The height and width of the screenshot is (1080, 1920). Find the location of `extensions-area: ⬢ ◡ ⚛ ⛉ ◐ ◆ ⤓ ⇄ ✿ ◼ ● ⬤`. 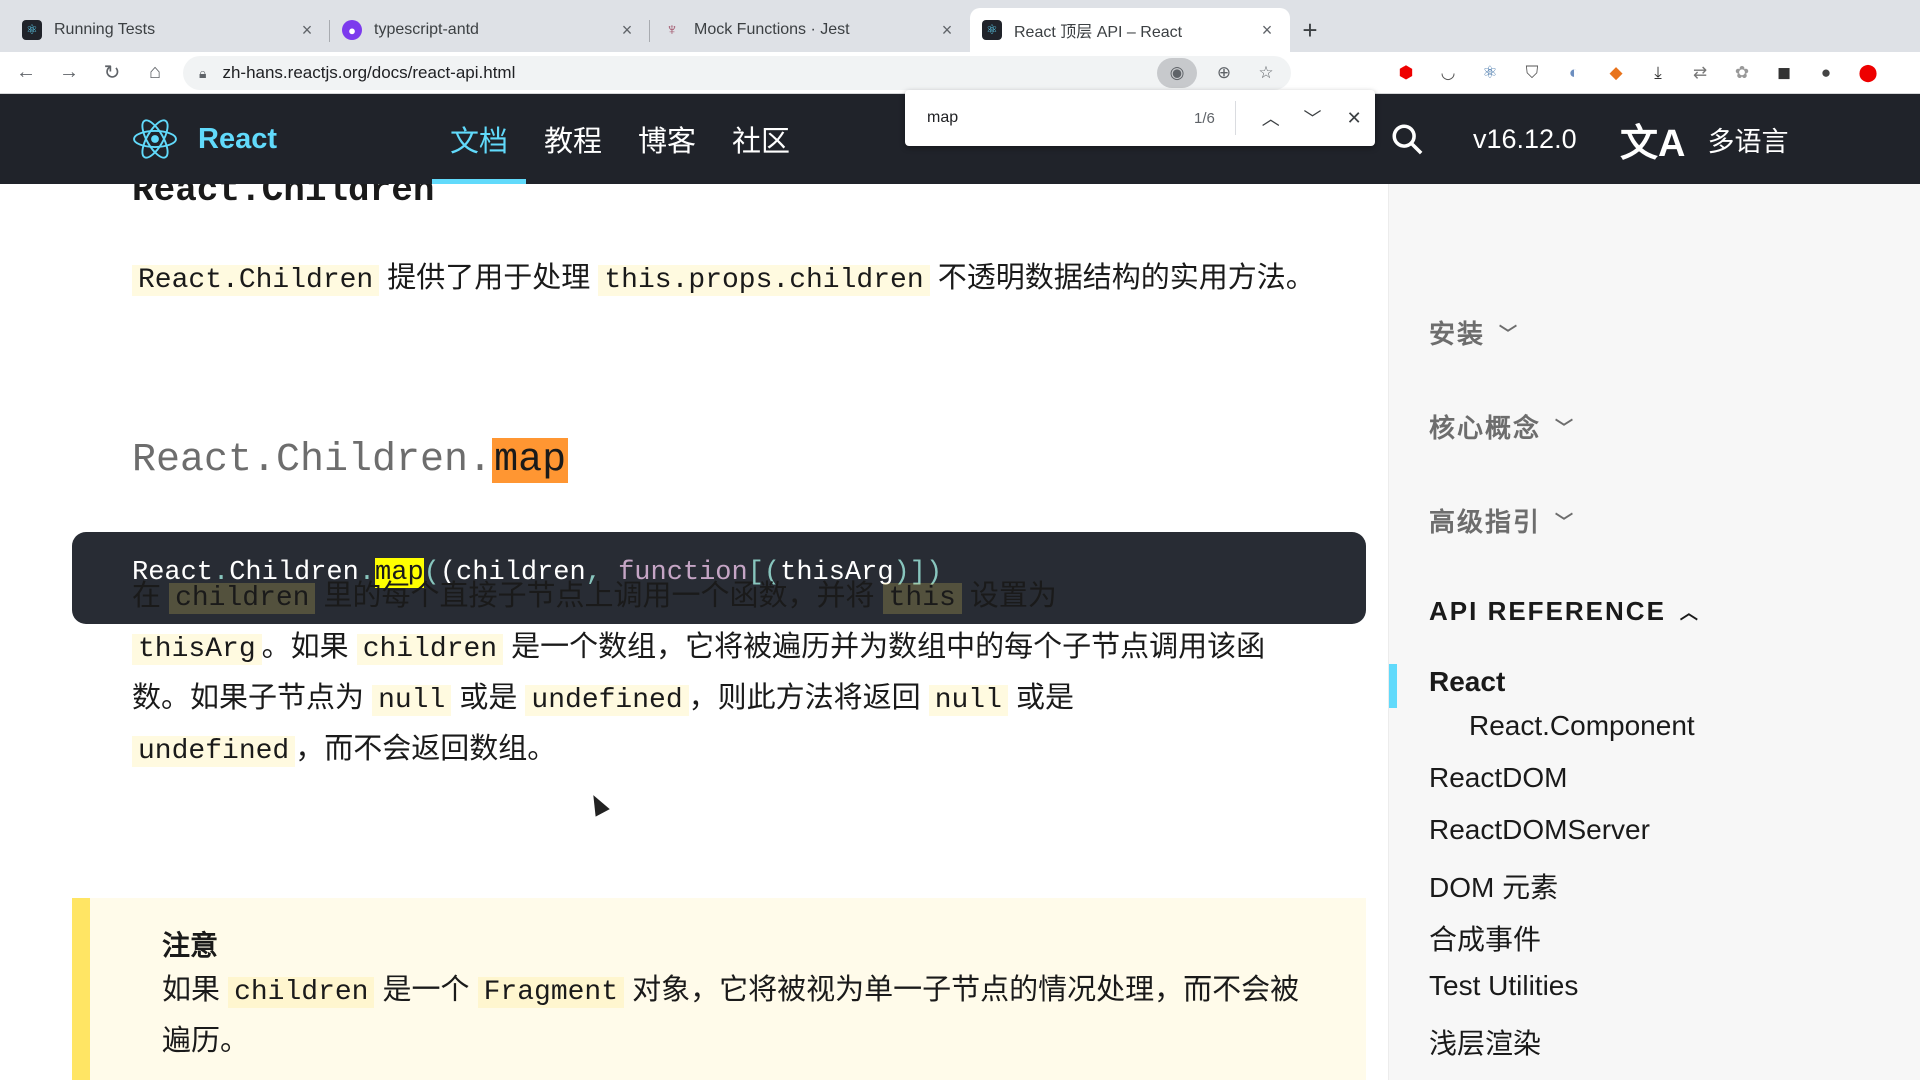

extensions-area: ⬢ ◡ ⚛ ⛉ ◐ ◆ ⤓ ⇄ ✿ ◼ ● ⬤ is located at coordinates (1637, 73).